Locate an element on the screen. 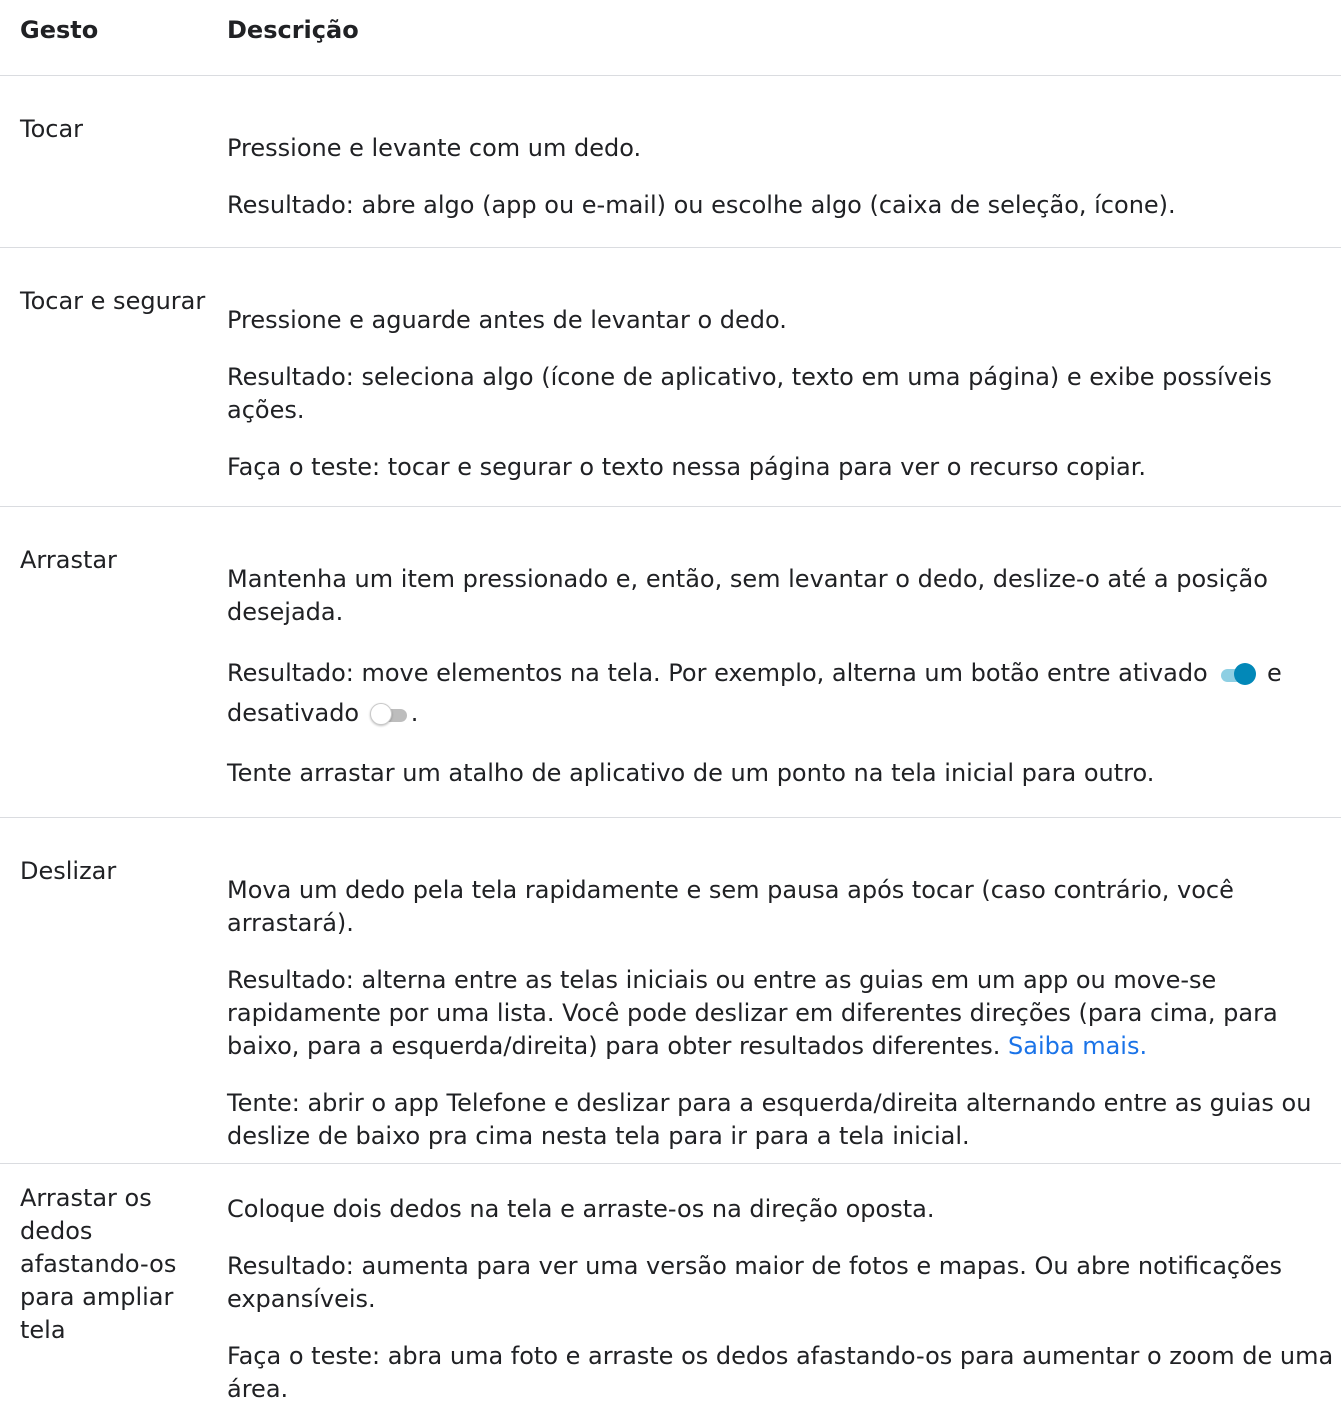 Image resolution: width=1341 pixels, height=1425 pixels. toggle-off-icon is located at coordinates (389, 714).